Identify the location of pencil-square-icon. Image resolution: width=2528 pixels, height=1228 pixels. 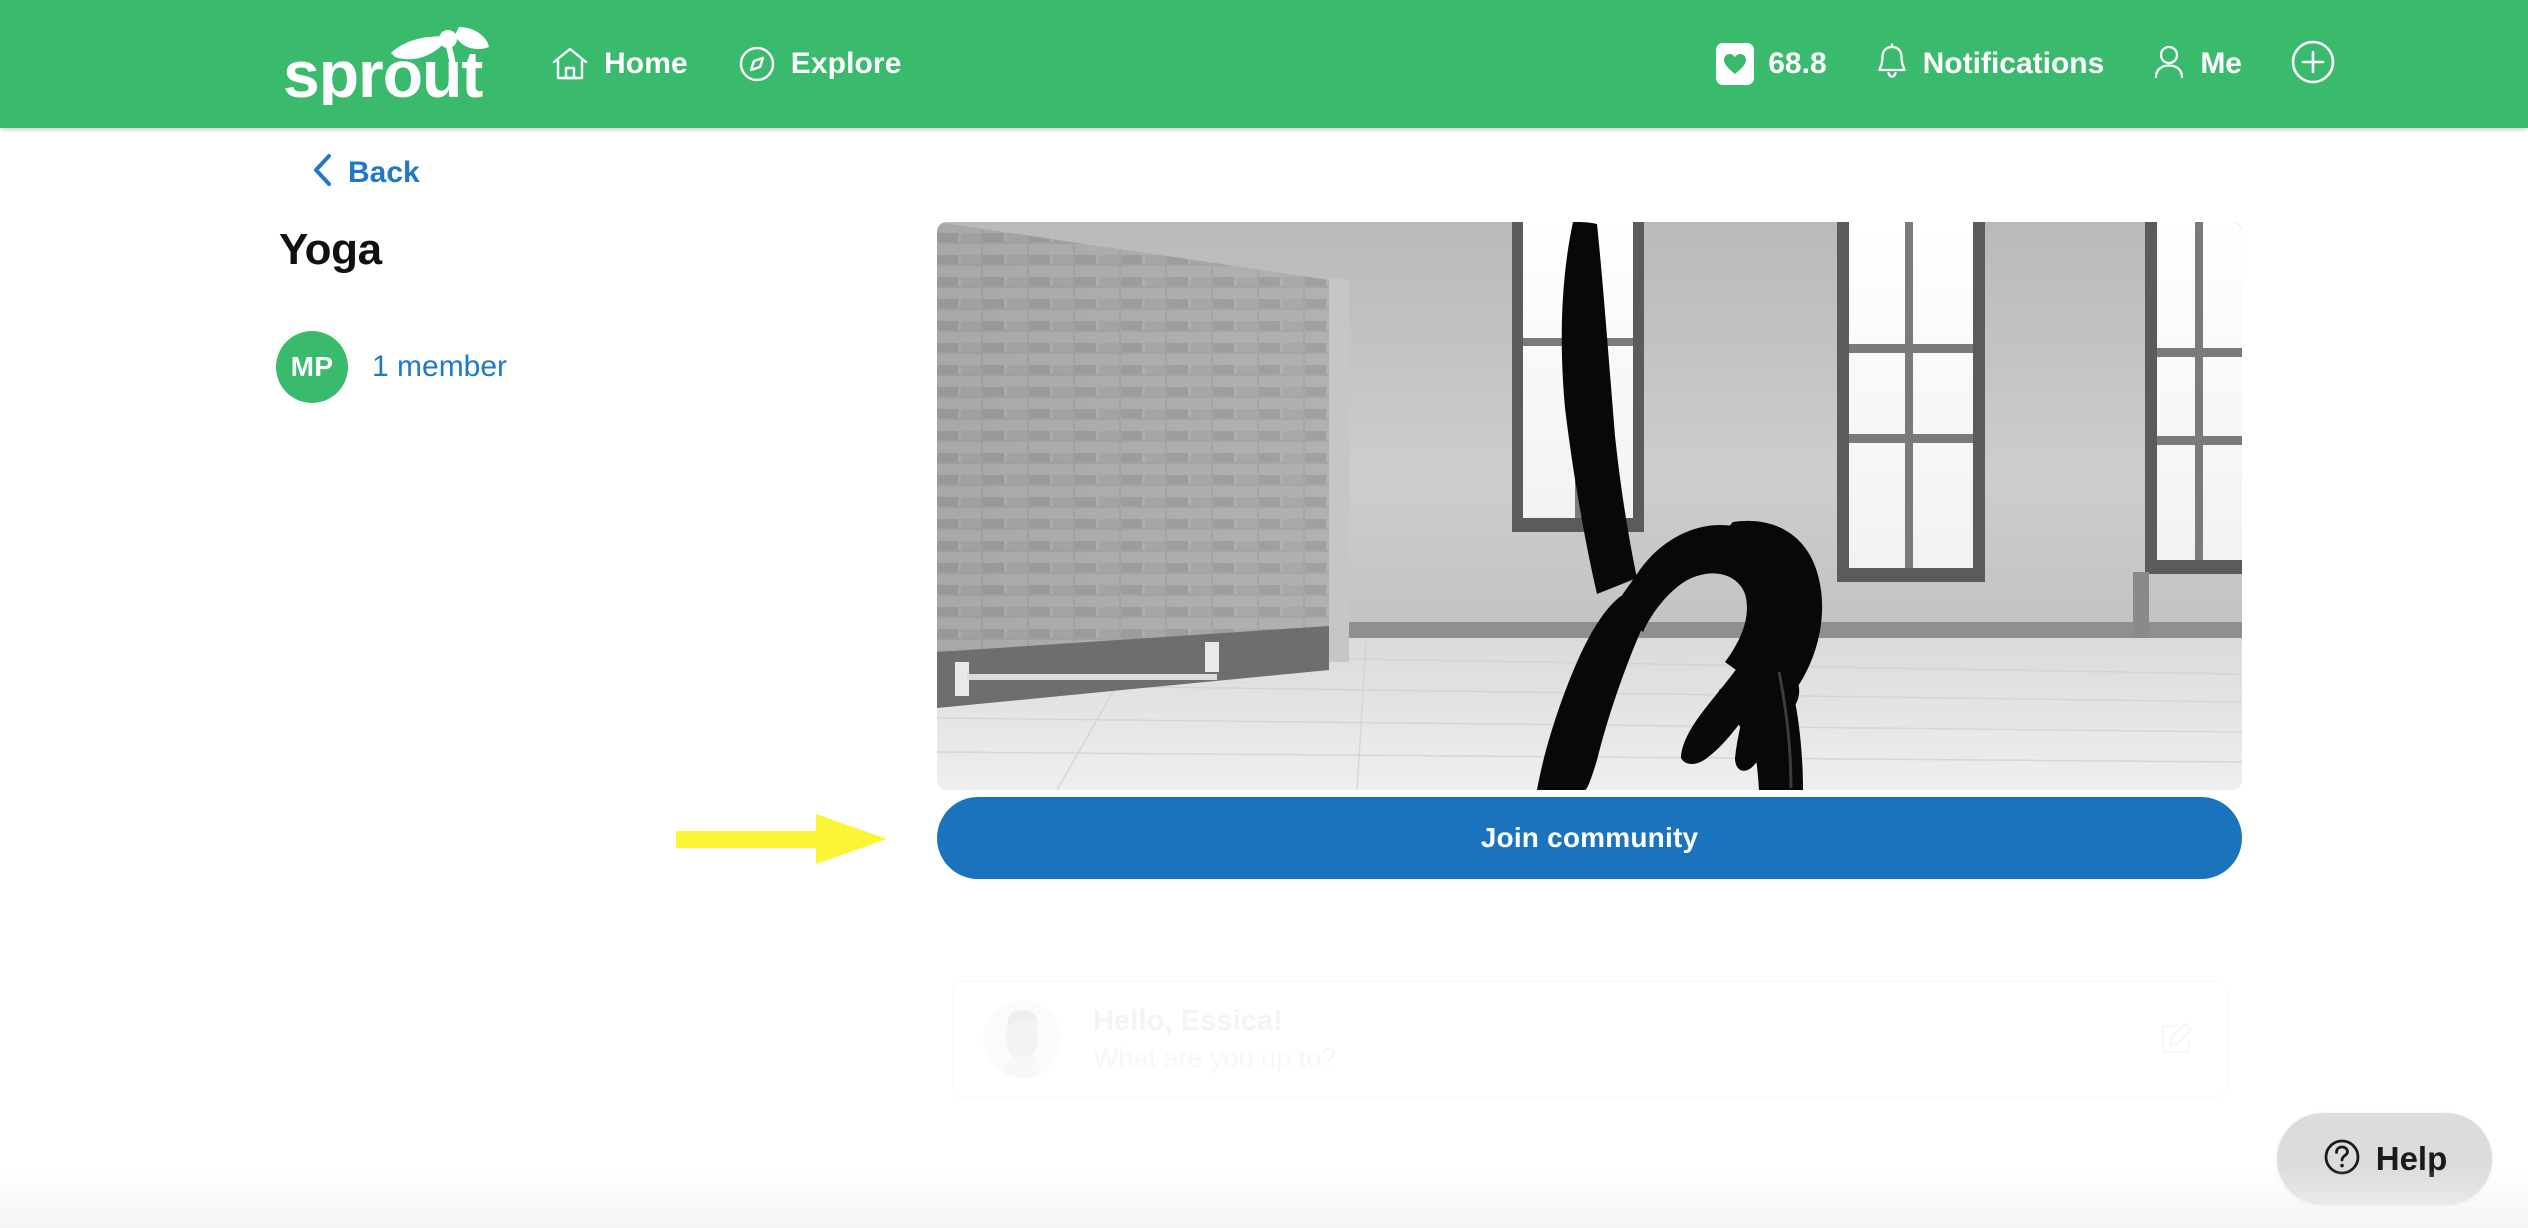
(2176, 1039).